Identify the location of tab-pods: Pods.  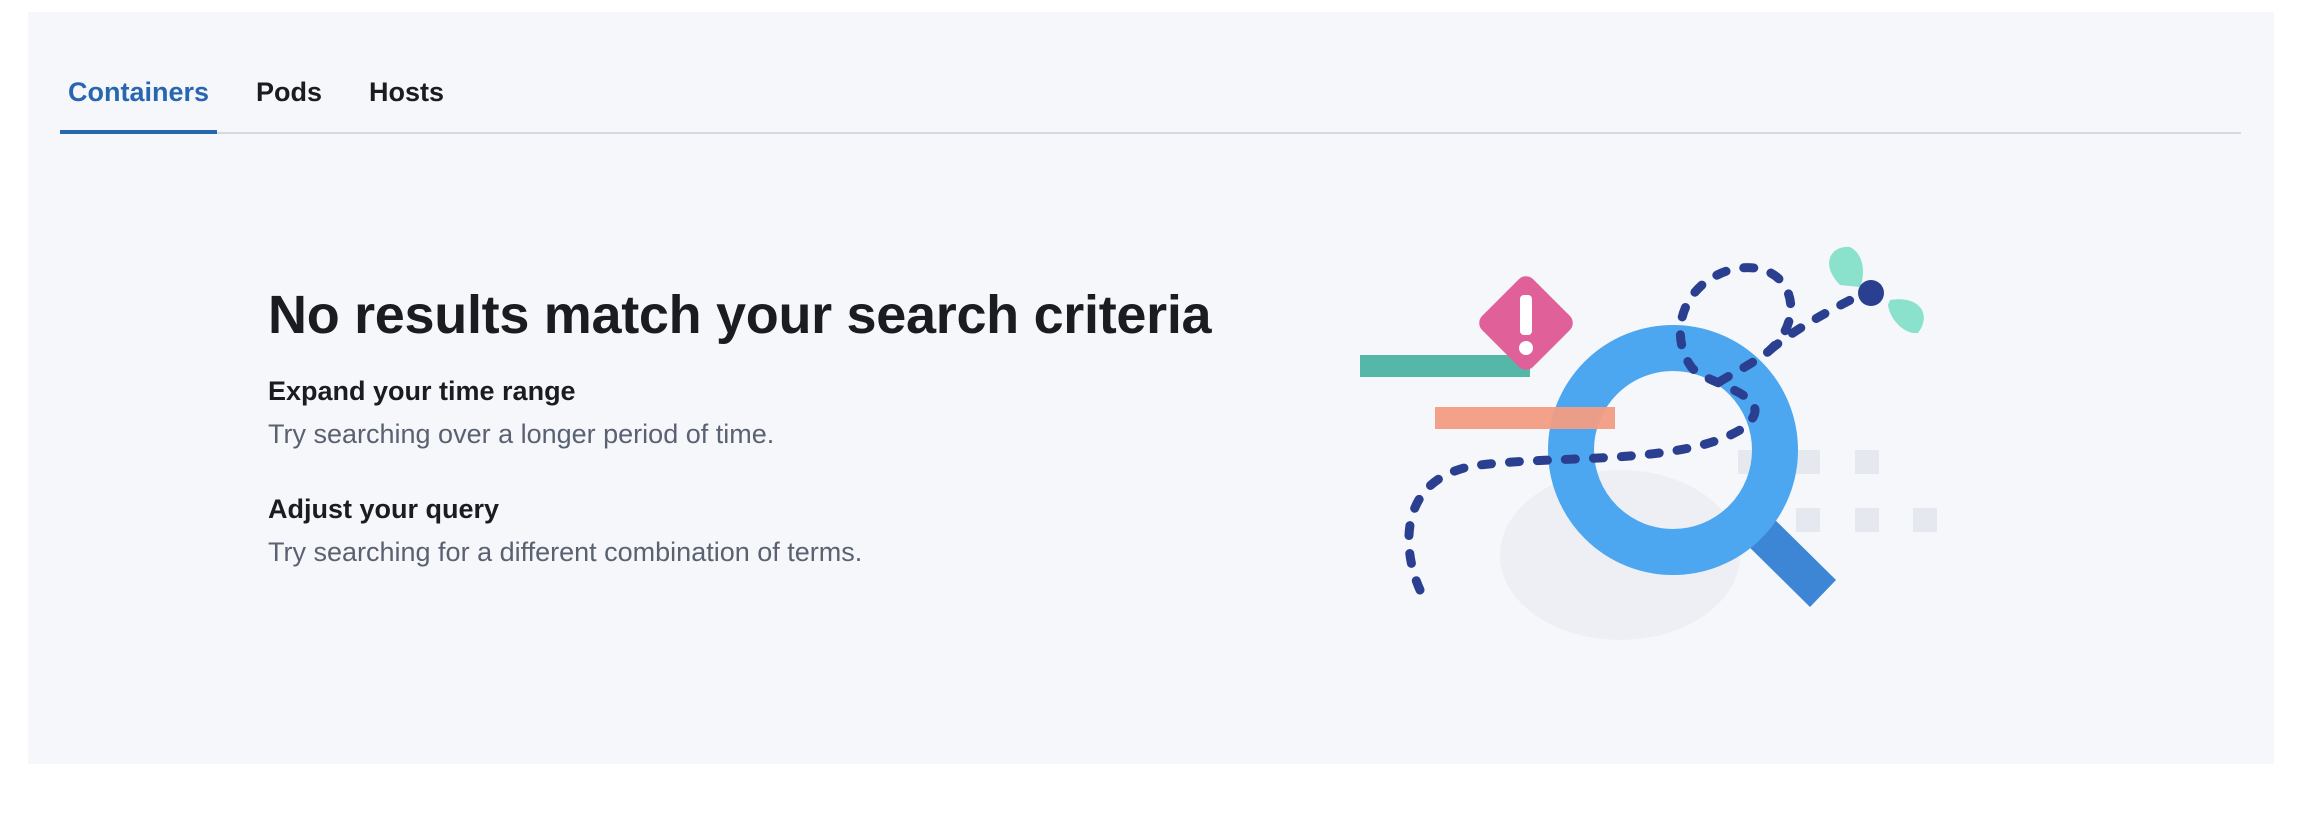
(289, 92).